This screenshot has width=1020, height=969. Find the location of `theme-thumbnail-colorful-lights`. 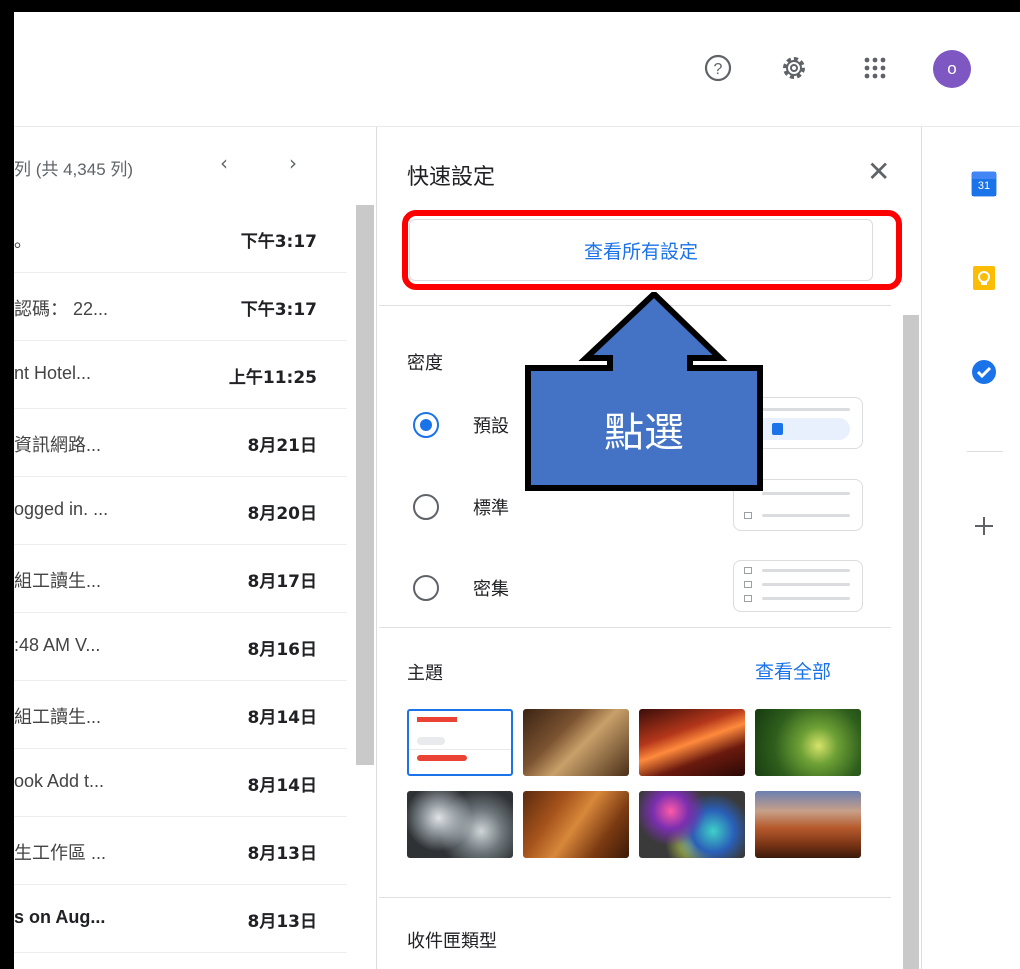

theme-thumbnail-colorful-lights is located at coordinates (692, 824).